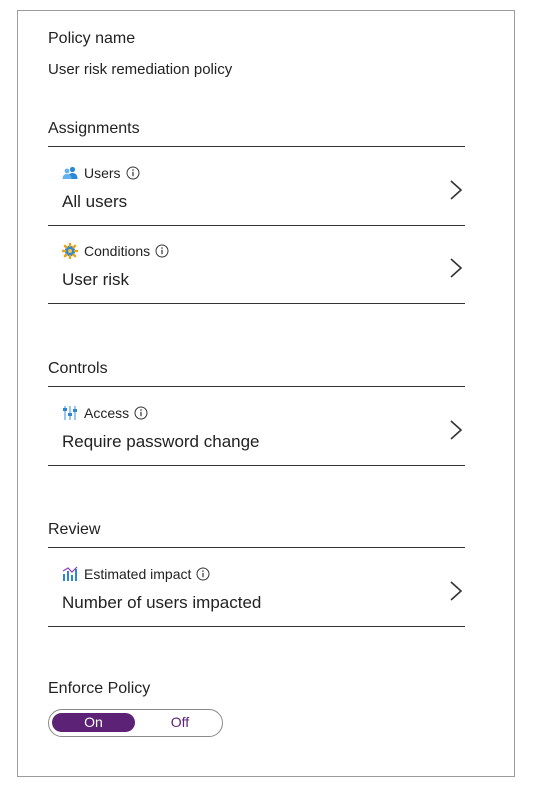 This screenshot has width=554, height=803. I want to click on estimated-impact-value: Number of users impacted, so click(162, 602).